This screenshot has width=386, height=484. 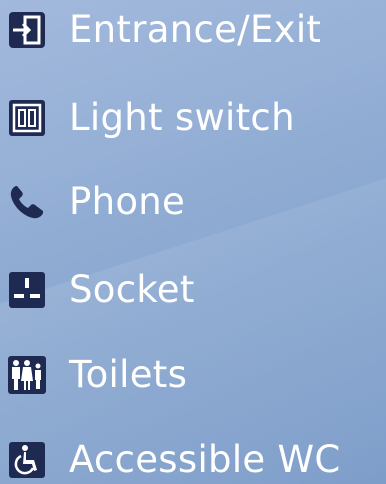 What do you see at coordinates (205, 459) in the screenshot?
I see `legend-label: Accessible WC` at bounding box center [205, 459].